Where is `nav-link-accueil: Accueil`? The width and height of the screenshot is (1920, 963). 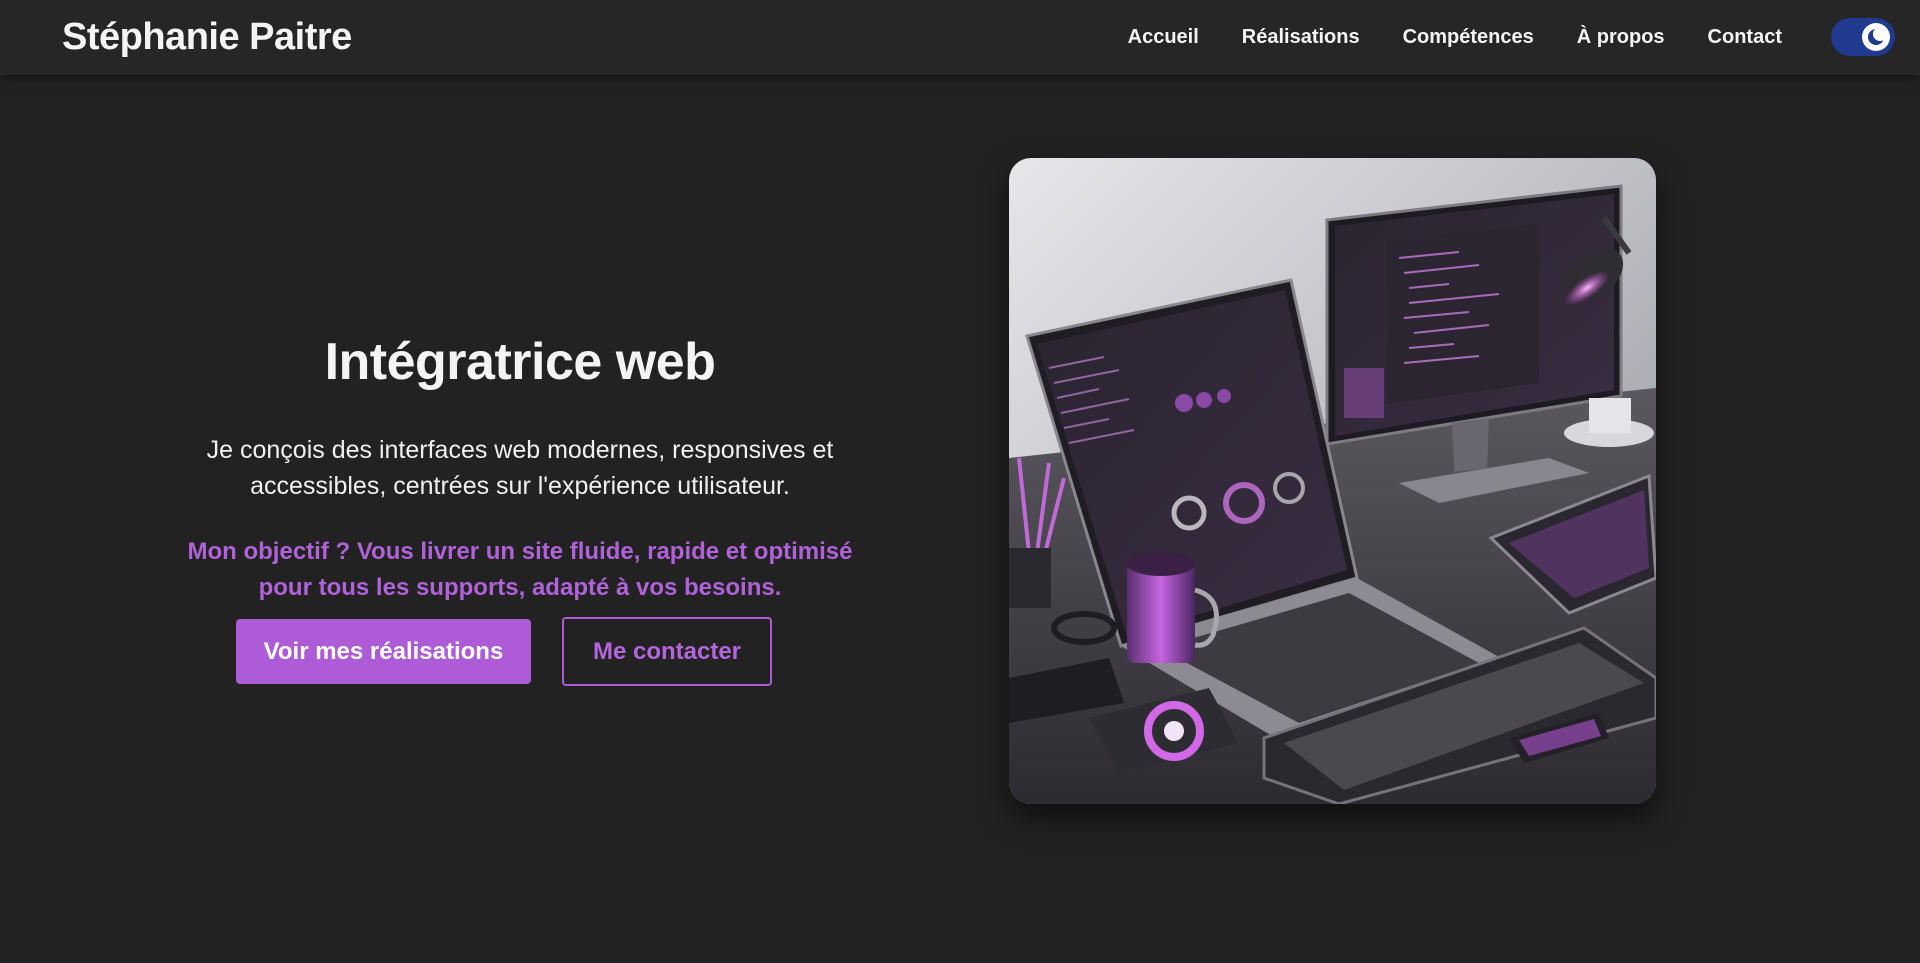
nav-link-accueil: Accueil is located at coordinates (1163, 37).